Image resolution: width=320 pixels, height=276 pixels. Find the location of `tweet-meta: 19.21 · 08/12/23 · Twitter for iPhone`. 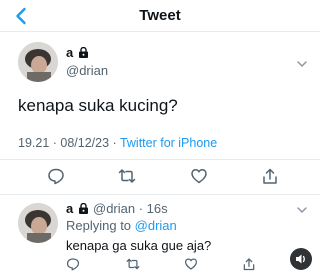

tweet-meta: 19.21 · 08/12/23 · Twitter for iPhone is located at coordinates (117, 143).